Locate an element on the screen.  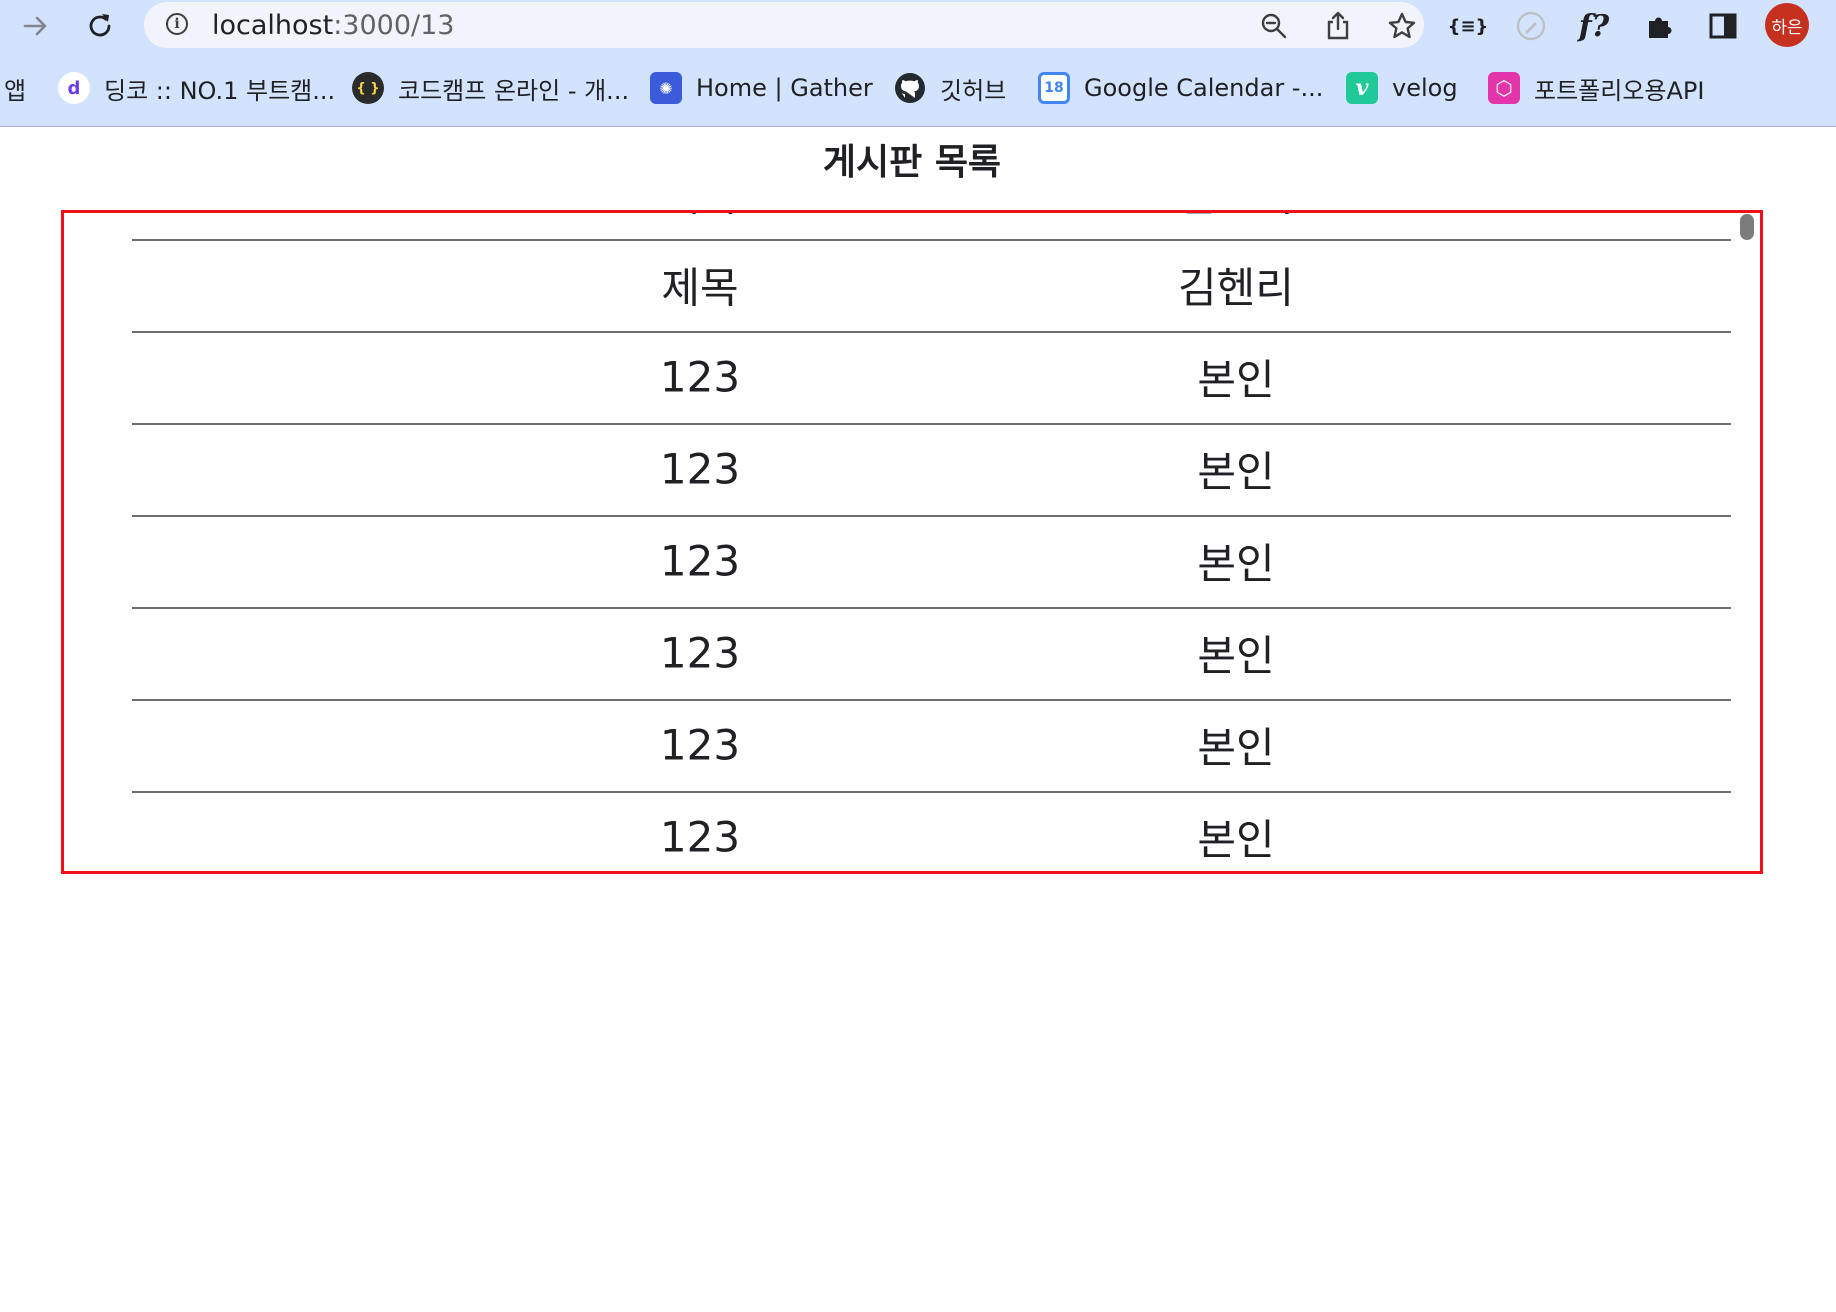
json-viewer-extension-icon: {≡} is located at coordinates (1468, 26).